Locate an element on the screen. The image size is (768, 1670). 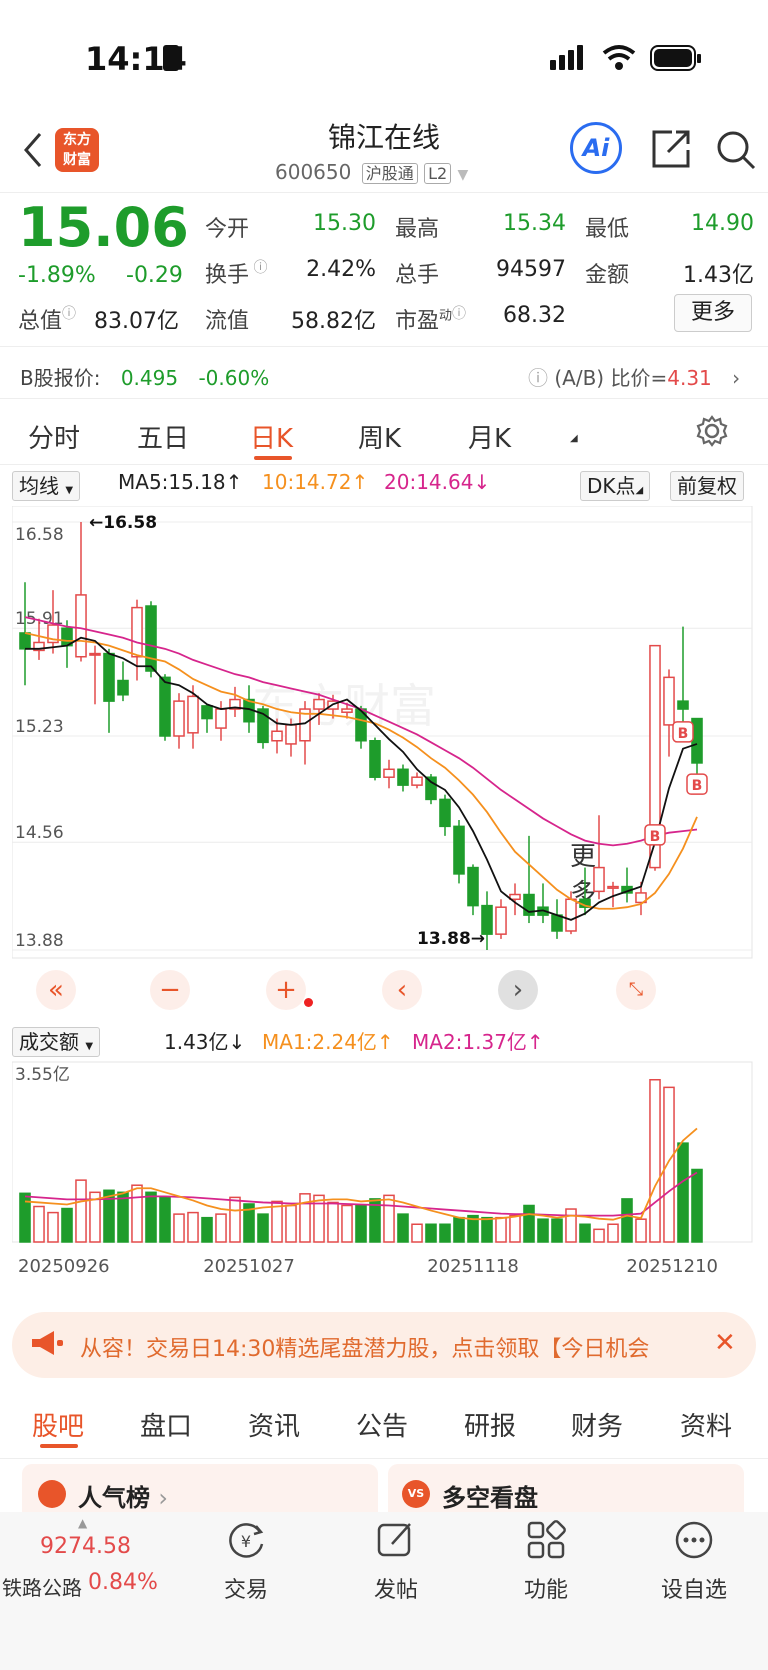
active-tab-indicator is located at coordinates (273, 458).